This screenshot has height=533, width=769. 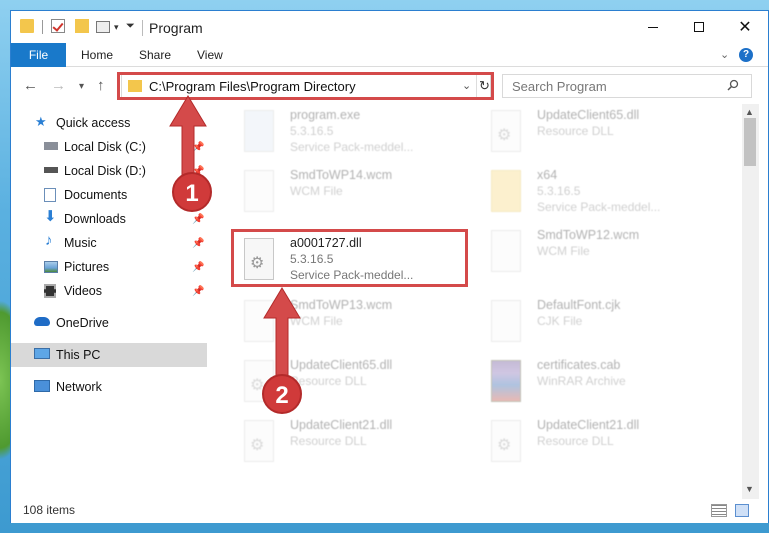 I want to click on sidebar-item-network: Network, so click(x=109, y=387).